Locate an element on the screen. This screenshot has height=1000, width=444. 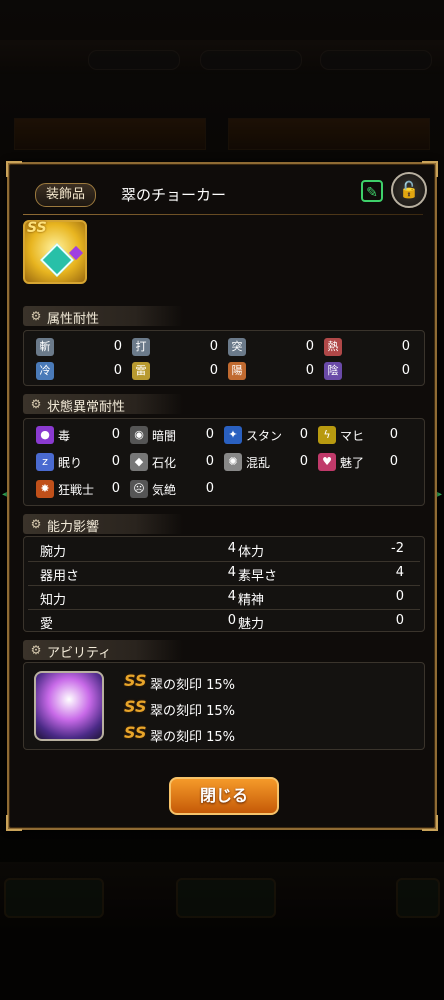
stat-name: 器用さ is located at coordinates (60, 576).